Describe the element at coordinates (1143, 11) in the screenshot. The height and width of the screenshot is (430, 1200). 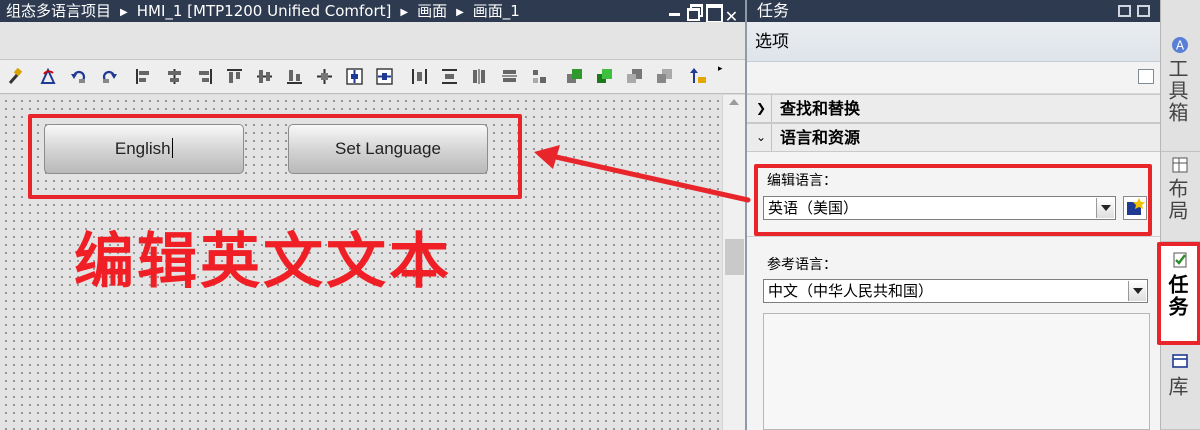
I see `collapse-panel-icon` at that location.